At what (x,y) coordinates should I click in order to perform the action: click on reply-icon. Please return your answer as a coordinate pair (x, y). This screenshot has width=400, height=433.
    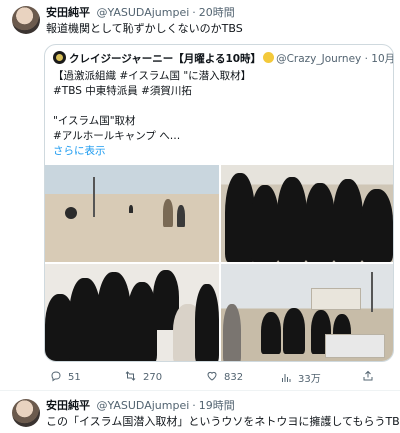
    Looking at the image, I should click on (56, 376).